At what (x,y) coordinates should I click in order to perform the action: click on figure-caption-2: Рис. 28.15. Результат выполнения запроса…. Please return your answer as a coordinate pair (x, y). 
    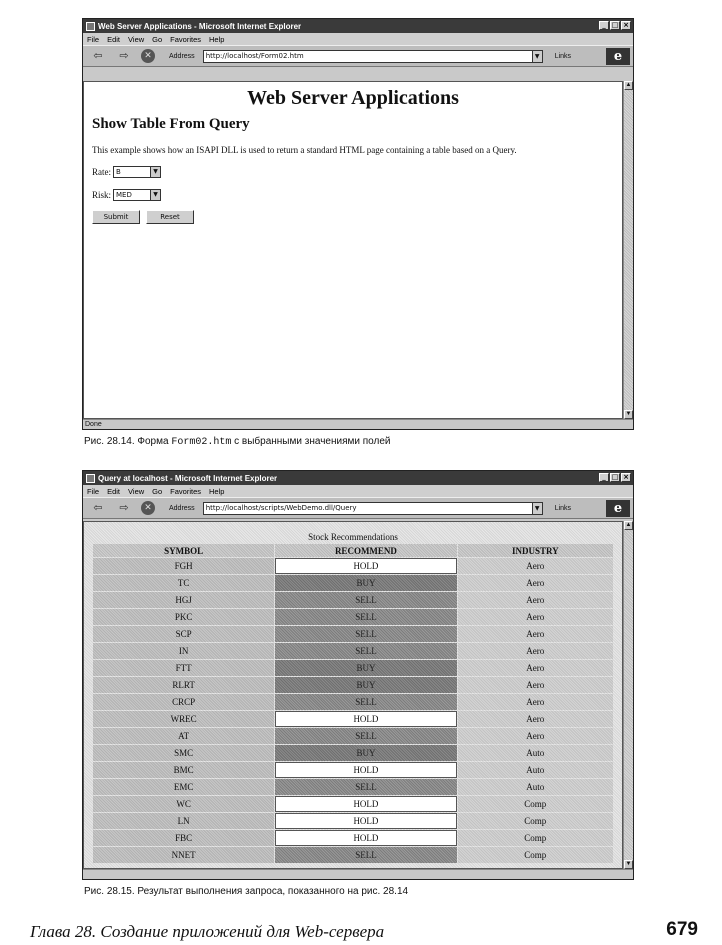
    Looking at the image, I should click on (246, 891).